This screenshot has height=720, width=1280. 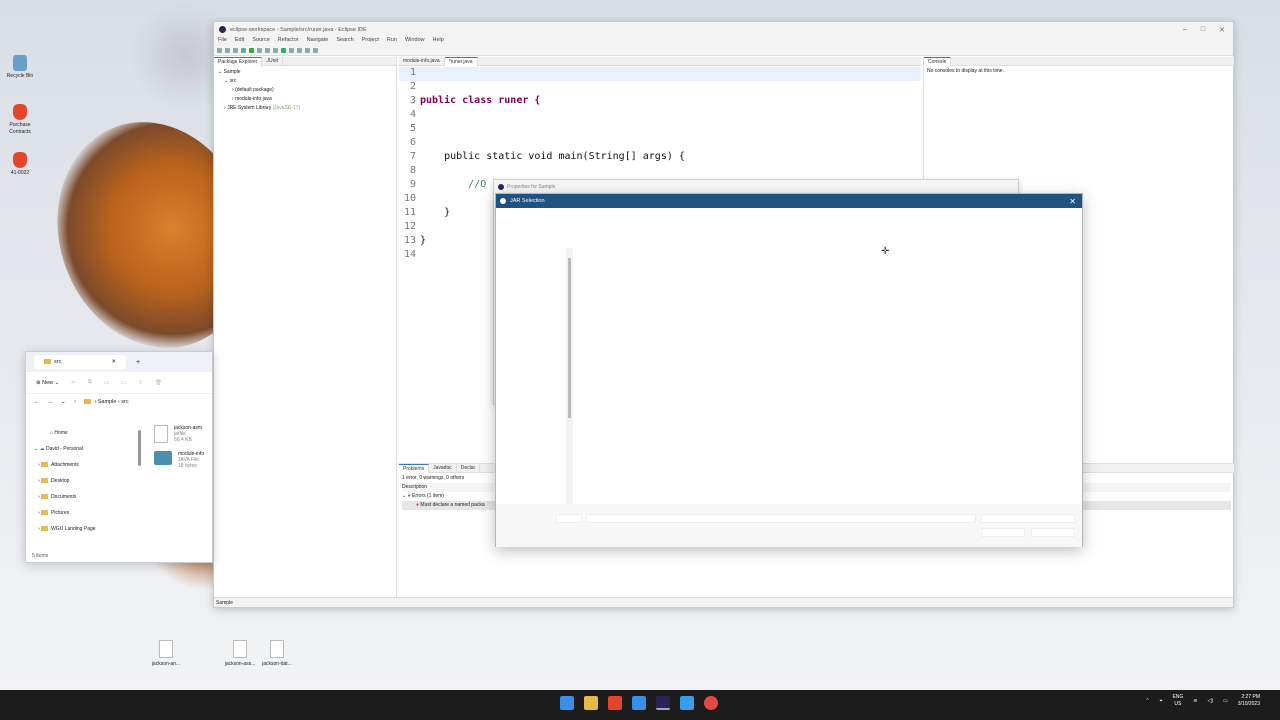 I want to click on tab-javadoc: Javadoc, so click(x=443, y=468).